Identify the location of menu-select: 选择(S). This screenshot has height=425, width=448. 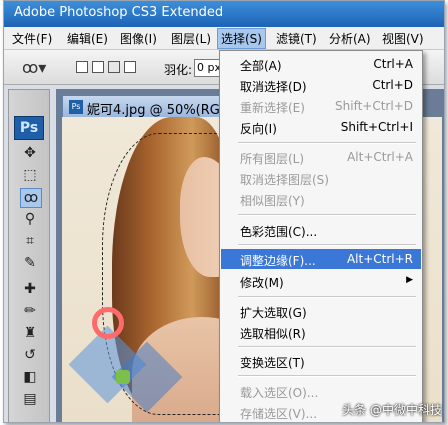
(241, 38).